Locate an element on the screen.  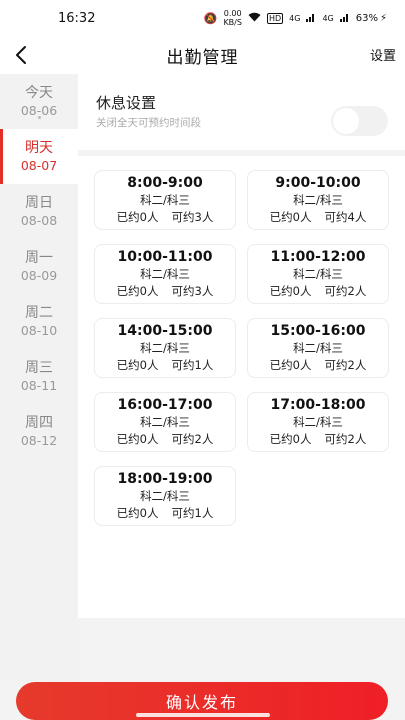
hd-badge: HD is located at coordinates (275, 18).